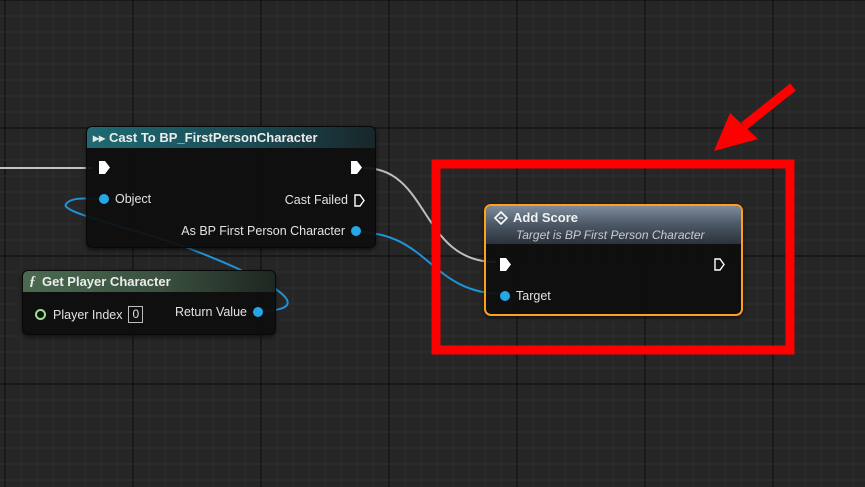 This screenshot has width=865, height=487. I want to click on player-index-pin: Player Index 0, so click(89, 314).